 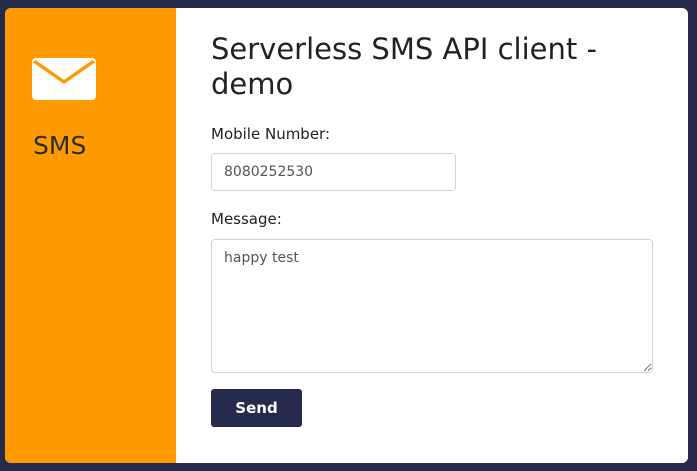 What do you see at coordinates (333, 172) in the screenshot?
I see `mobile-number-input` at bounding box center [333, 172].